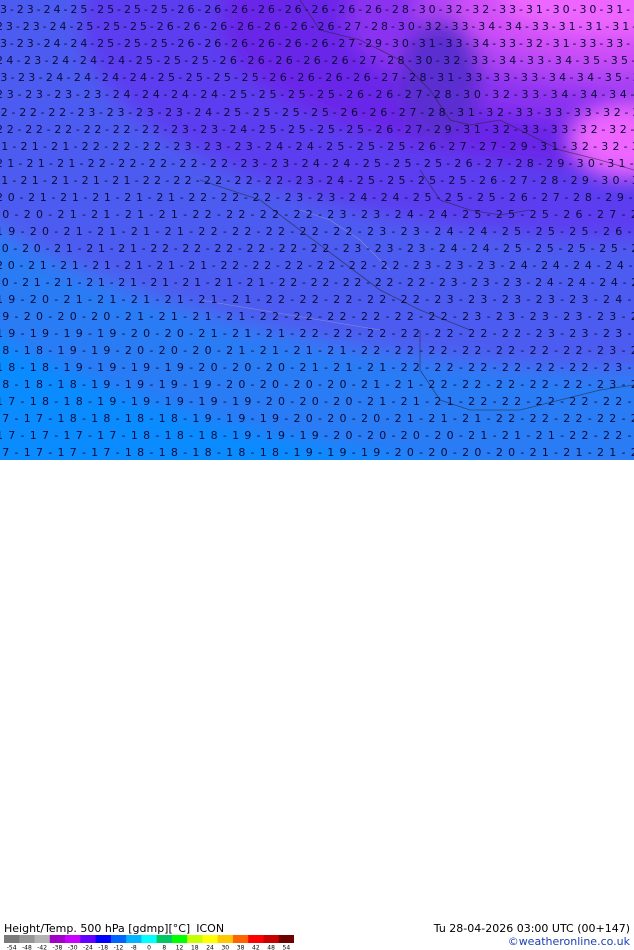 This screenshot has width=634, height=950. I want to click on colorbar-label: -42, so click(42, 947).